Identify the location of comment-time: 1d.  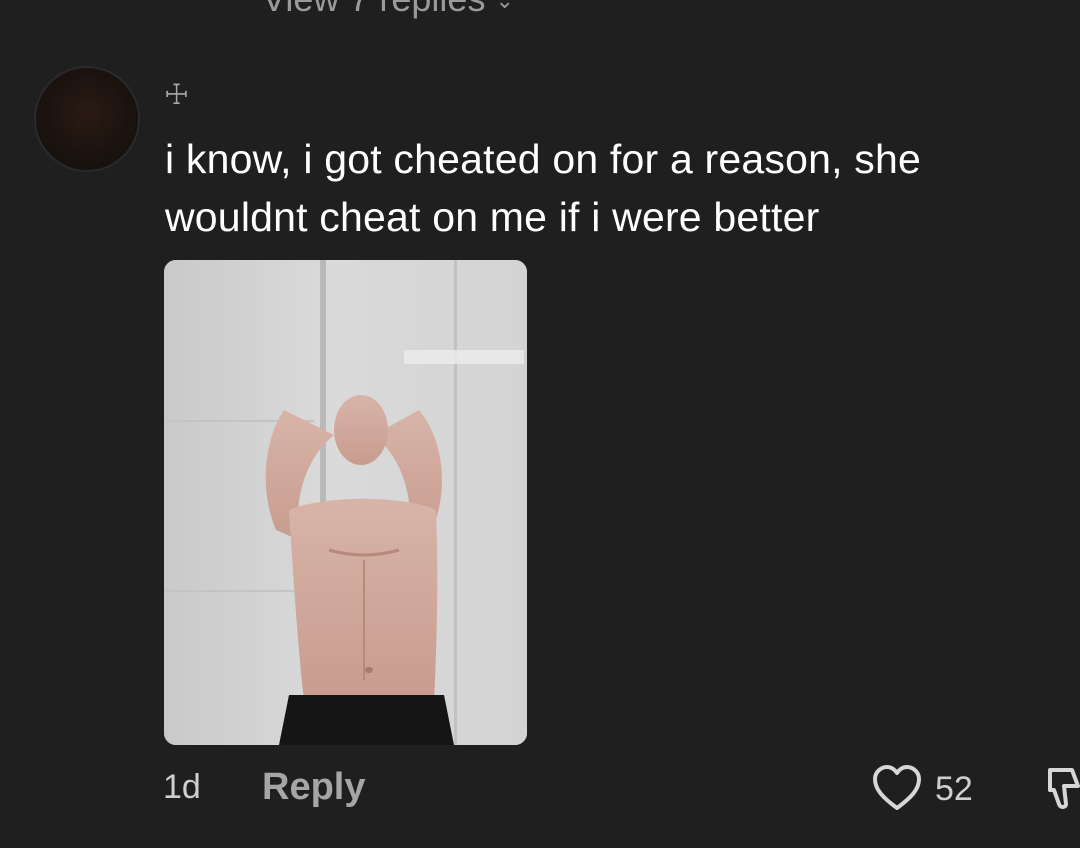
(182, 787).